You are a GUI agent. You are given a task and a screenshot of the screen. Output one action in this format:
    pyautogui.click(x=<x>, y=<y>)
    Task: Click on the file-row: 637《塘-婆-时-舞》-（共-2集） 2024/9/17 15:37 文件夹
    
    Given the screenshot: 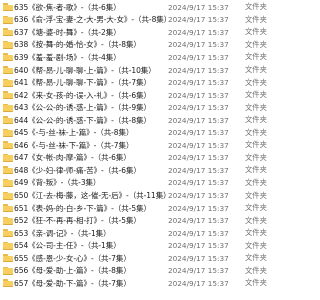 What is the action you would take?
    pyautogui.click(x=150, y=32)
    